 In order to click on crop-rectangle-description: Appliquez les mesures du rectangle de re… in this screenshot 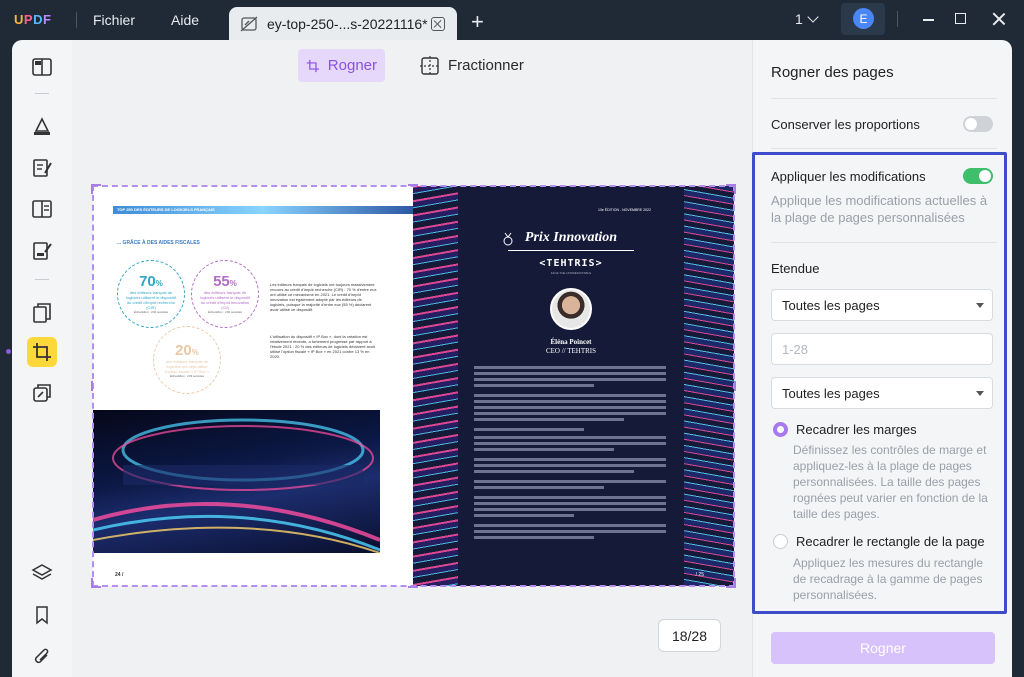, I will do `click(888, 579)`.